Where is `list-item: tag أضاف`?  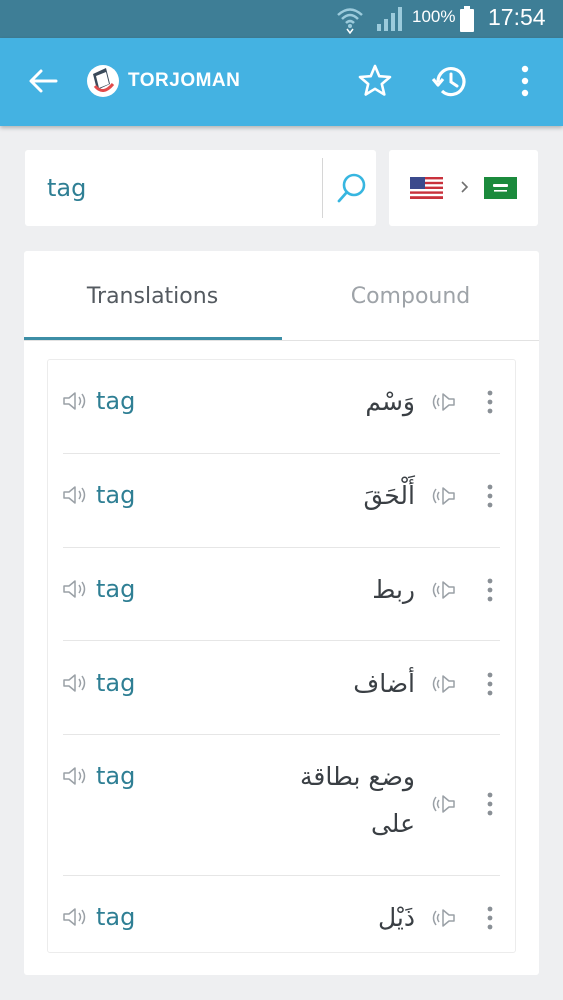
list-item: tag أضاف is located at coordinates (281, 688).